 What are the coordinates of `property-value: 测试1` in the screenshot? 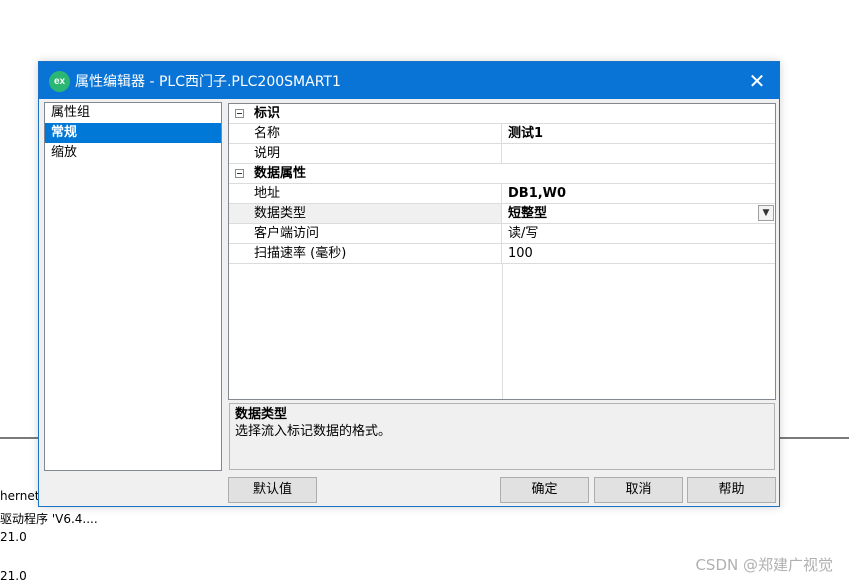 It's located at (638, 133).